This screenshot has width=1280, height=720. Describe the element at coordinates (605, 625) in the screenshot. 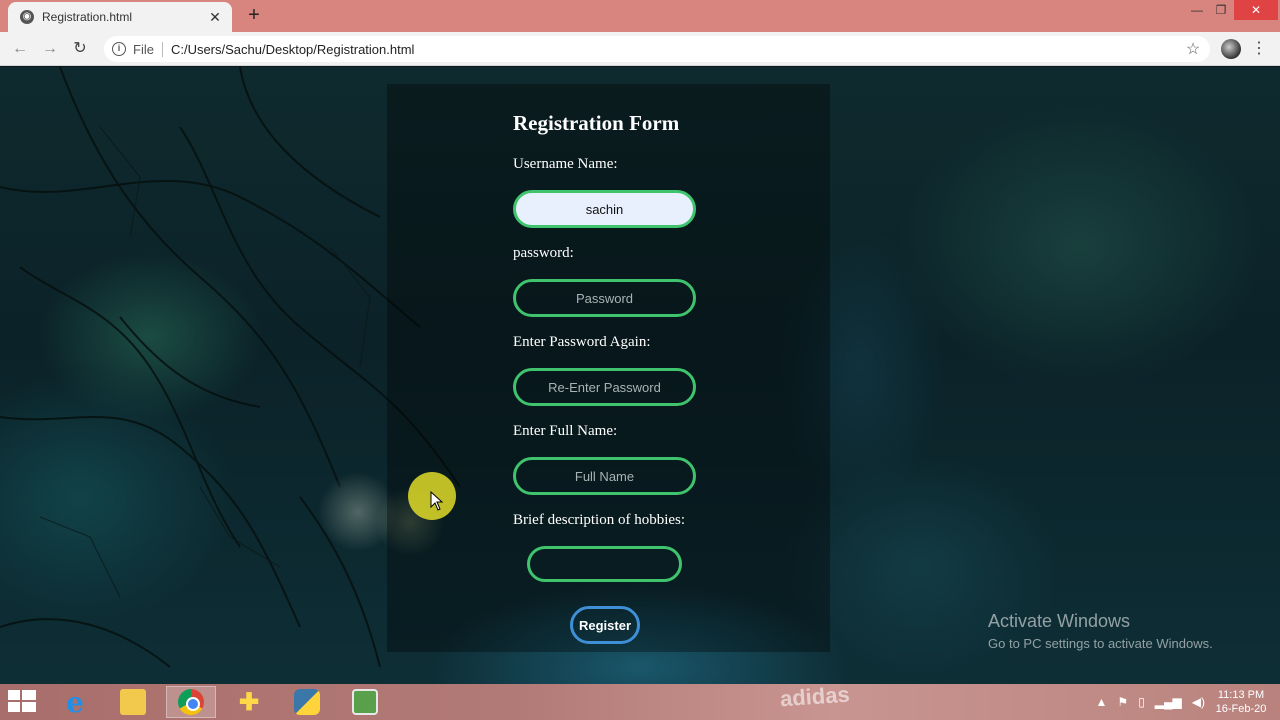

I see `register-button: Register` at that location.